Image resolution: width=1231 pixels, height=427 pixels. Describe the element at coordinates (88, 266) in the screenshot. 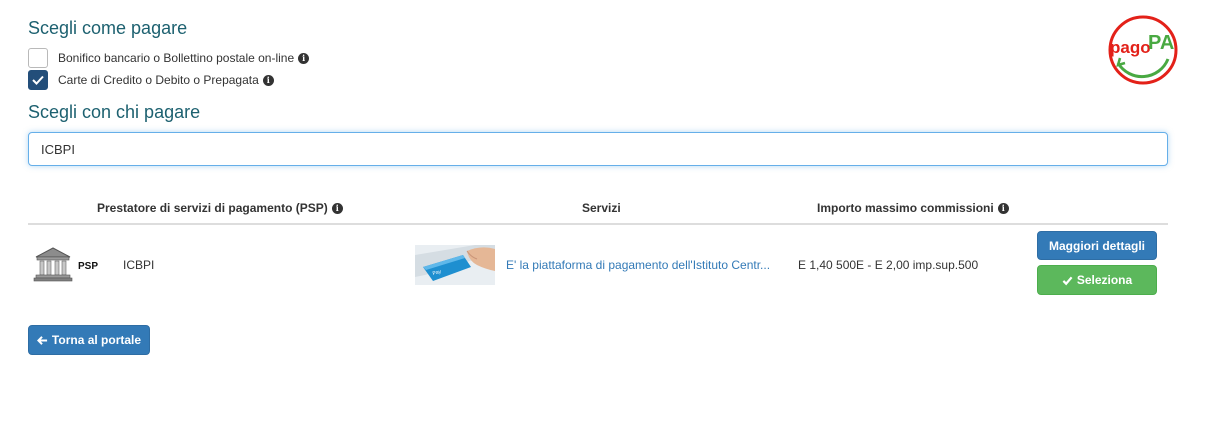

I see `psp-tag: PSP` at that location.